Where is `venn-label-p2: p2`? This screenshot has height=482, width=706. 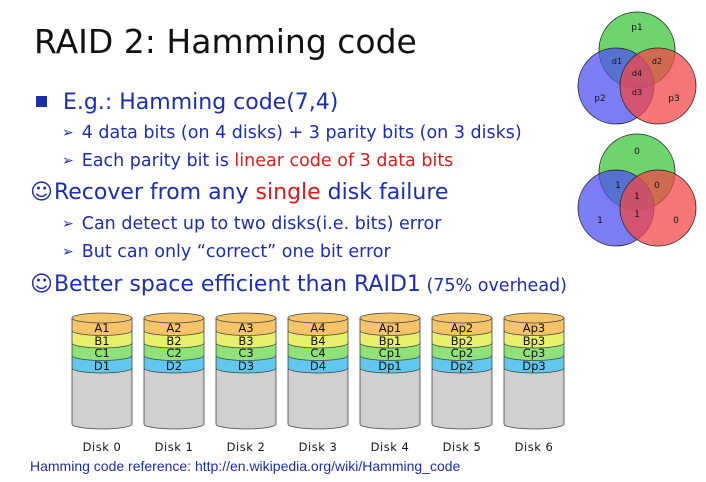 venn-label-p2: p2 is located at coordinates (599, 99).